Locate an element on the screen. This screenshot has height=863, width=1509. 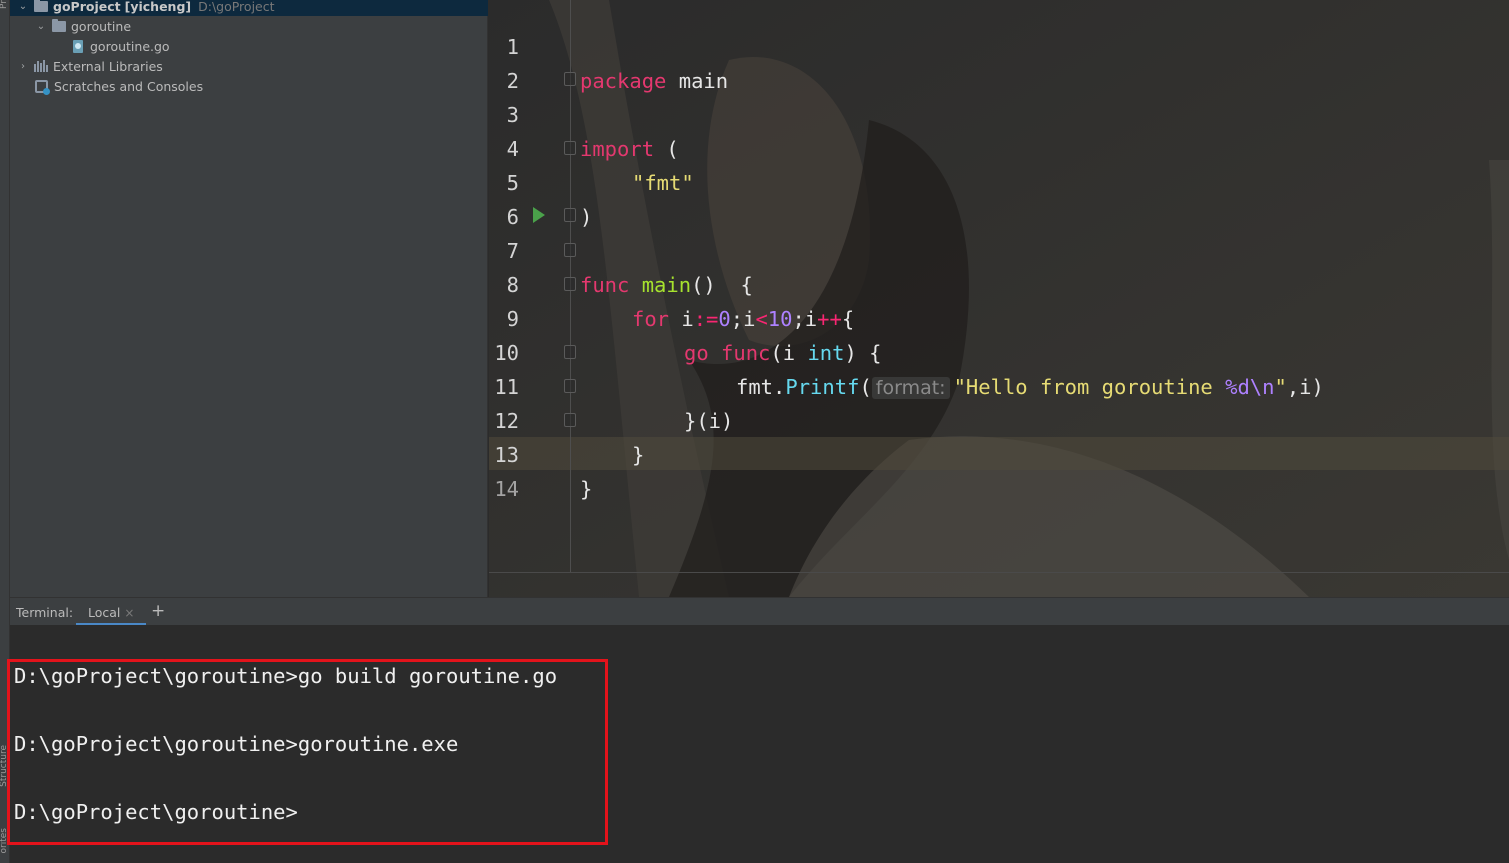
close-icon: × is located at coordinates (129, 613).